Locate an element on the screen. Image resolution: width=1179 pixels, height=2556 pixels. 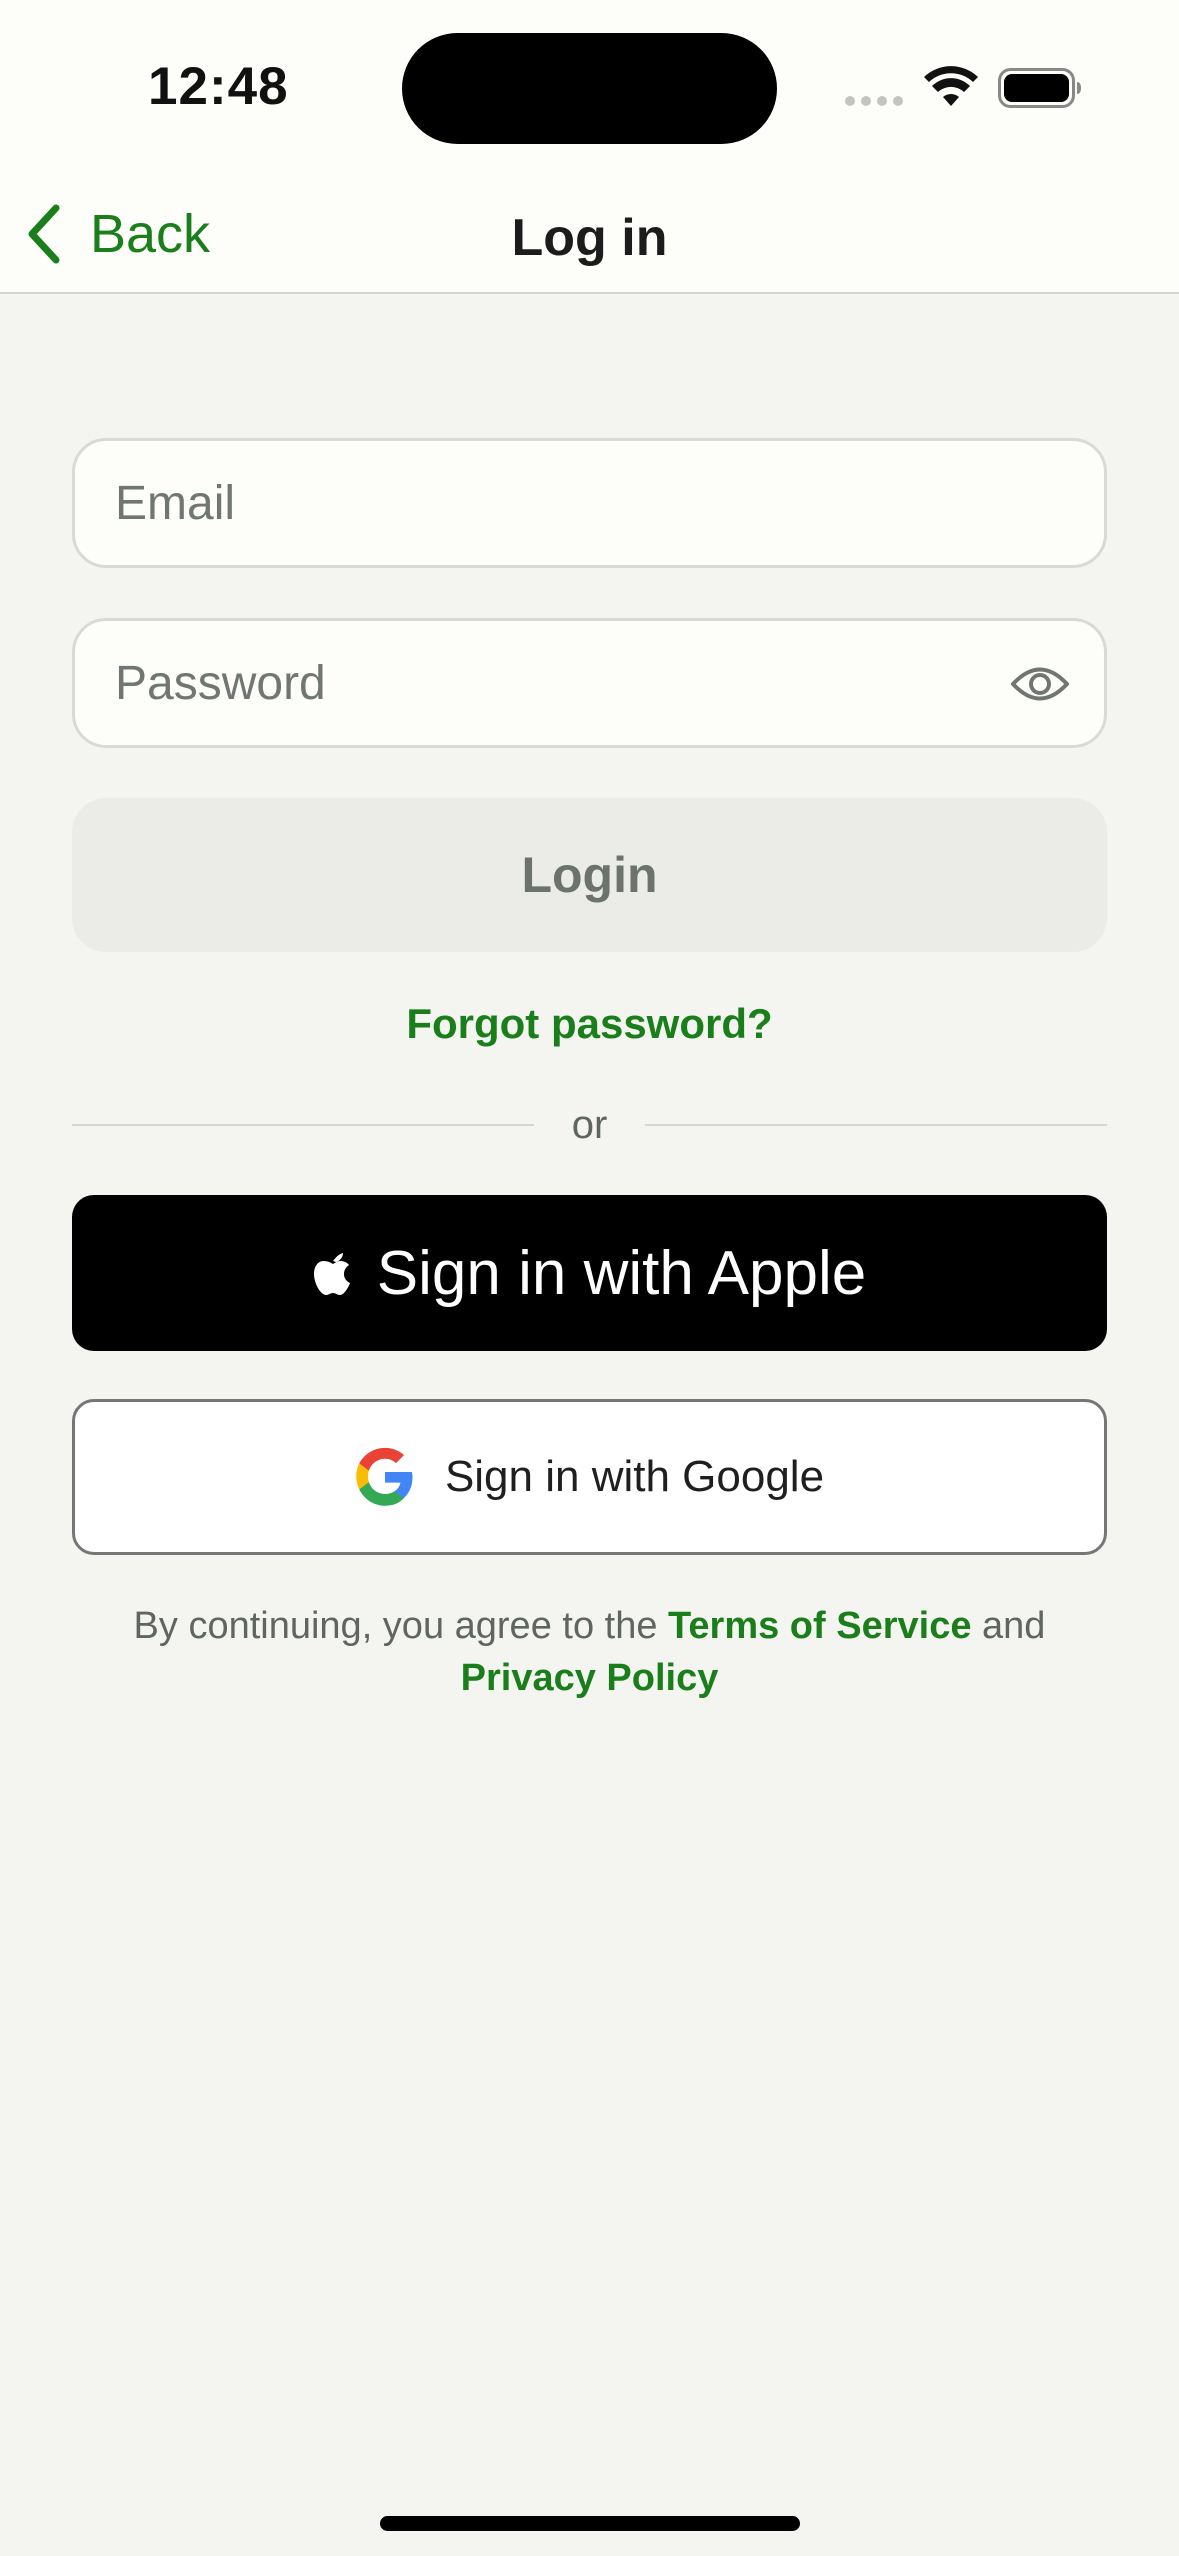
email-field is located at coordinates (545, 503).